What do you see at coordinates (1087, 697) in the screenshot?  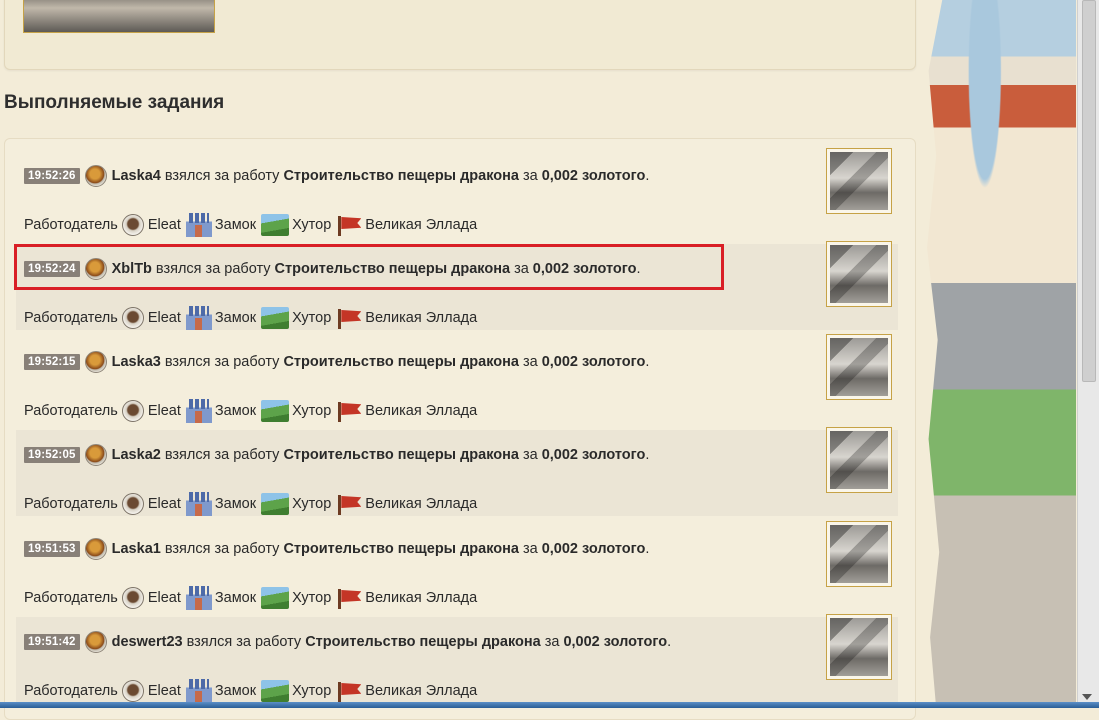 I see `scroll-down-arrow-icon` at bounding box center [1087, 697].